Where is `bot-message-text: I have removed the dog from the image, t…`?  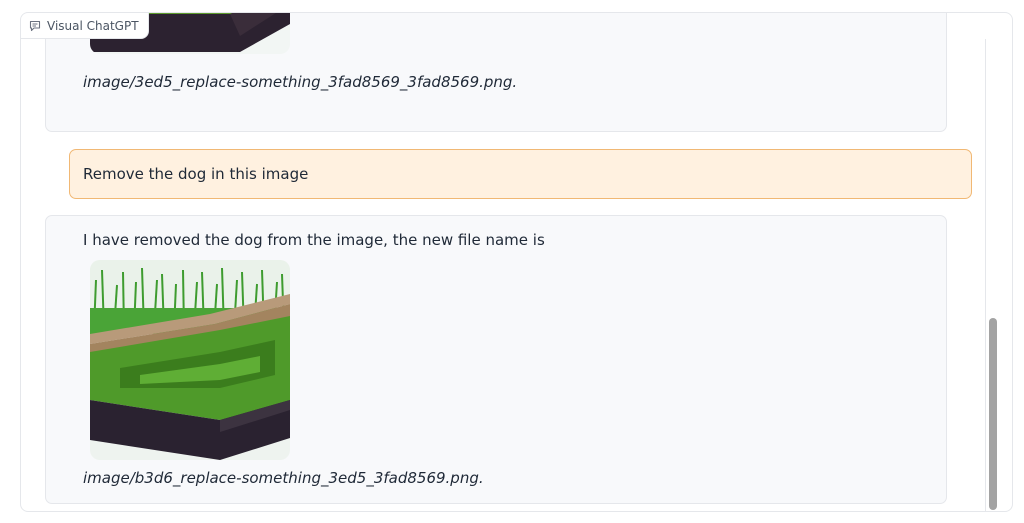 bot-message-text: I have removed the dog from the image, t… is located at coordinates (314, 240).